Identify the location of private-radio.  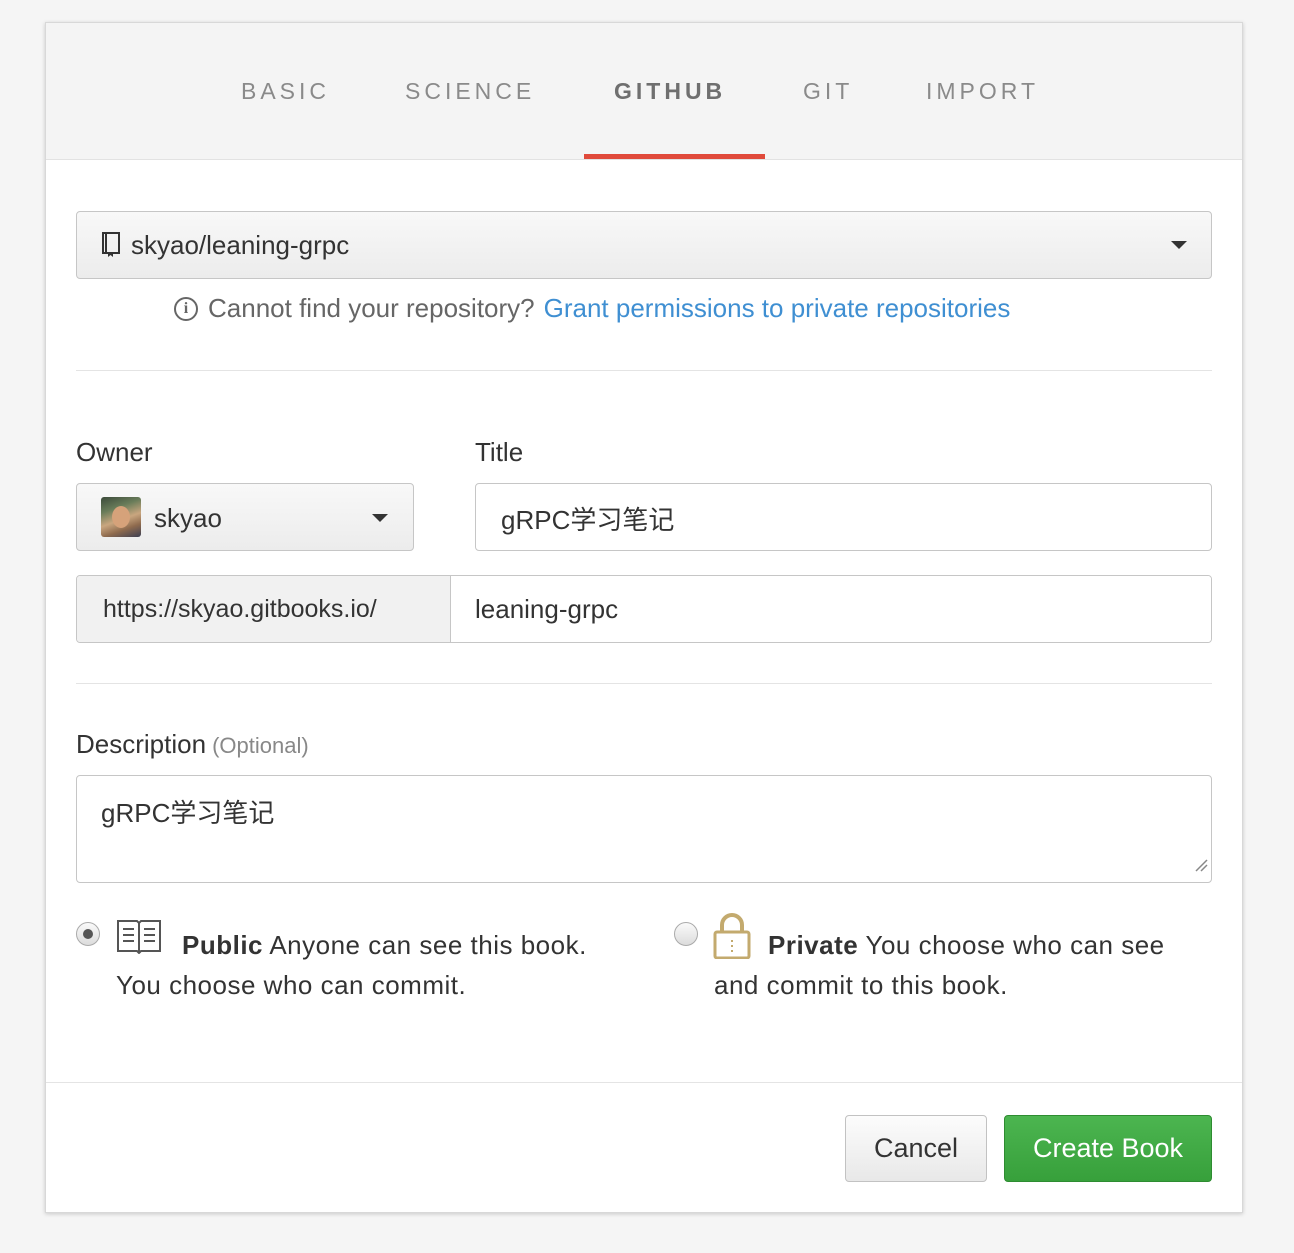
(686, 934).